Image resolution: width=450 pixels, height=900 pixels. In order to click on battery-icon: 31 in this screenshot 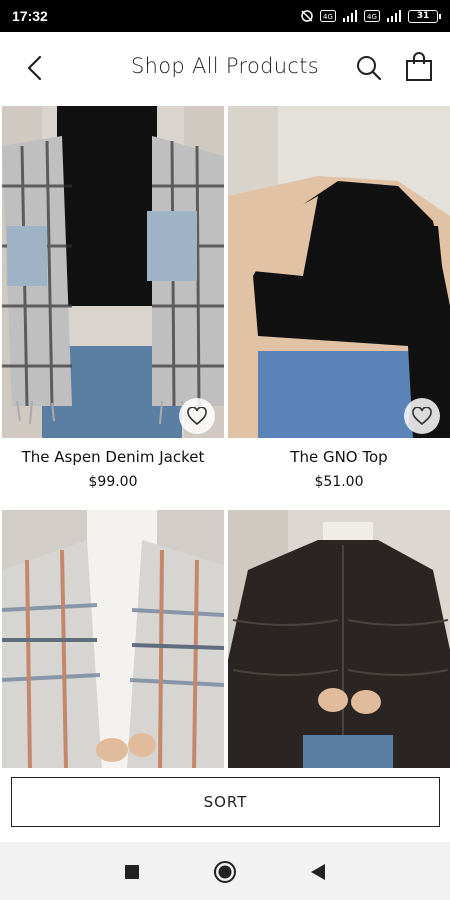, I will do `click(424, 16)`.